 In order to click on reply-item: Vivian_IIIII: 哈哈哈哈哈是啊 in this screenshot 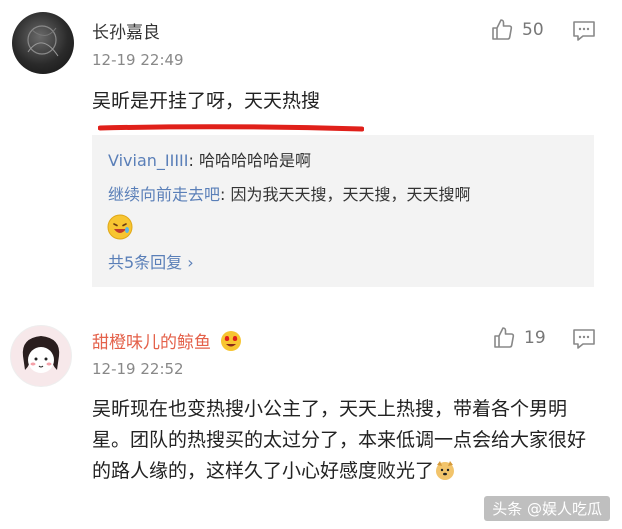, I will do `click(209, 159)`.